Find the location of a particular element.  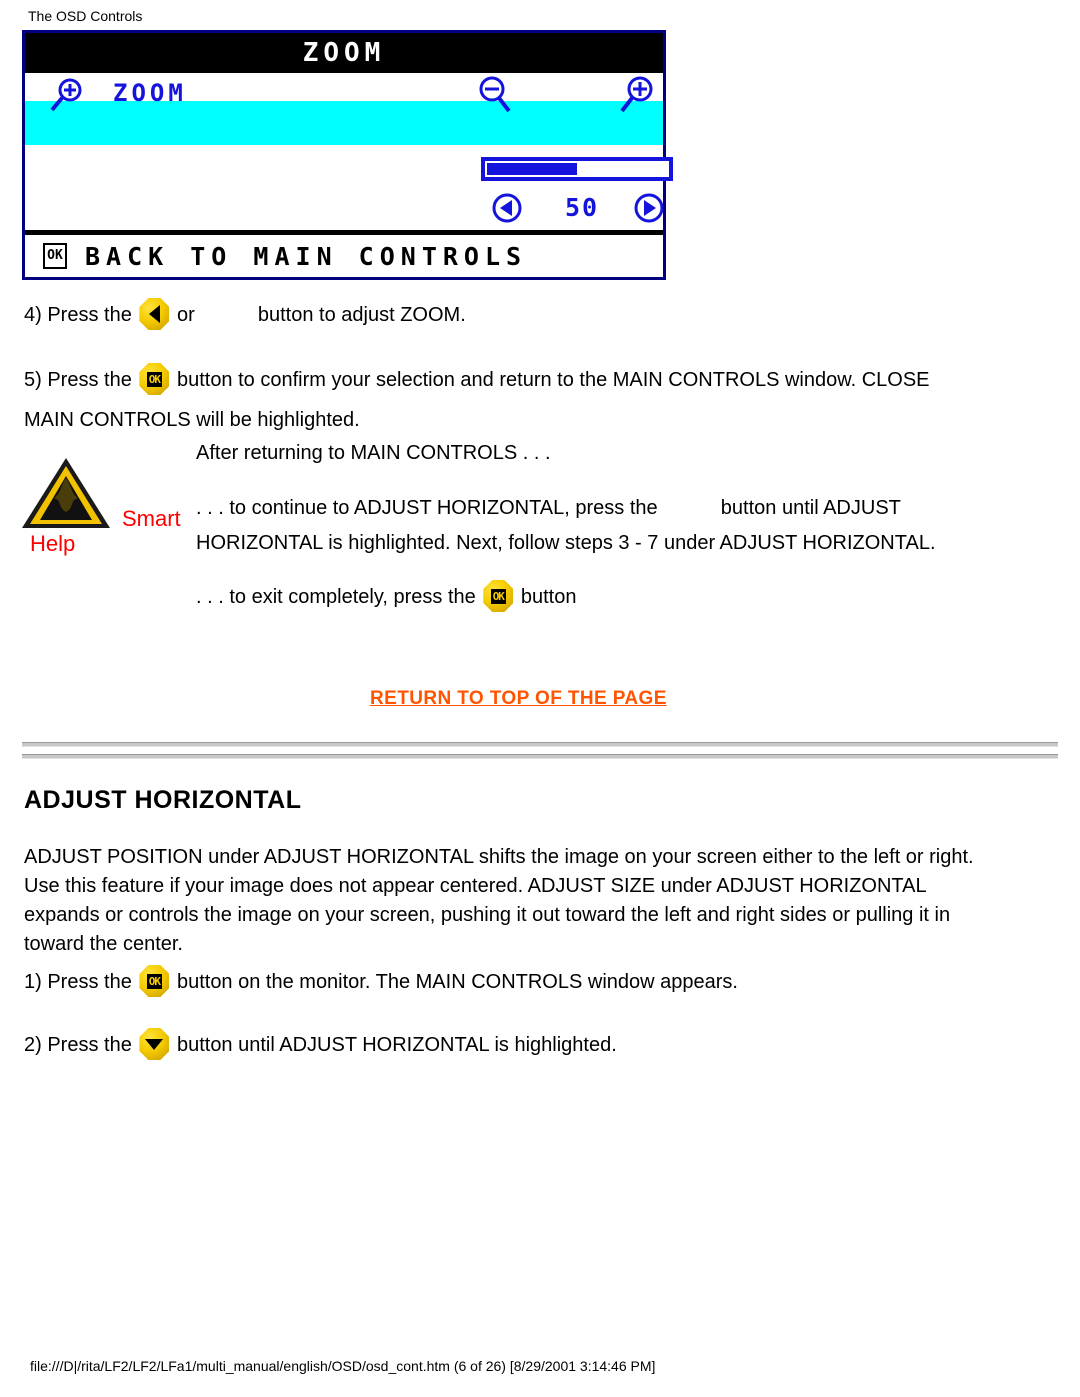

warning-triangle-icon is located at coordinates (66, 493).